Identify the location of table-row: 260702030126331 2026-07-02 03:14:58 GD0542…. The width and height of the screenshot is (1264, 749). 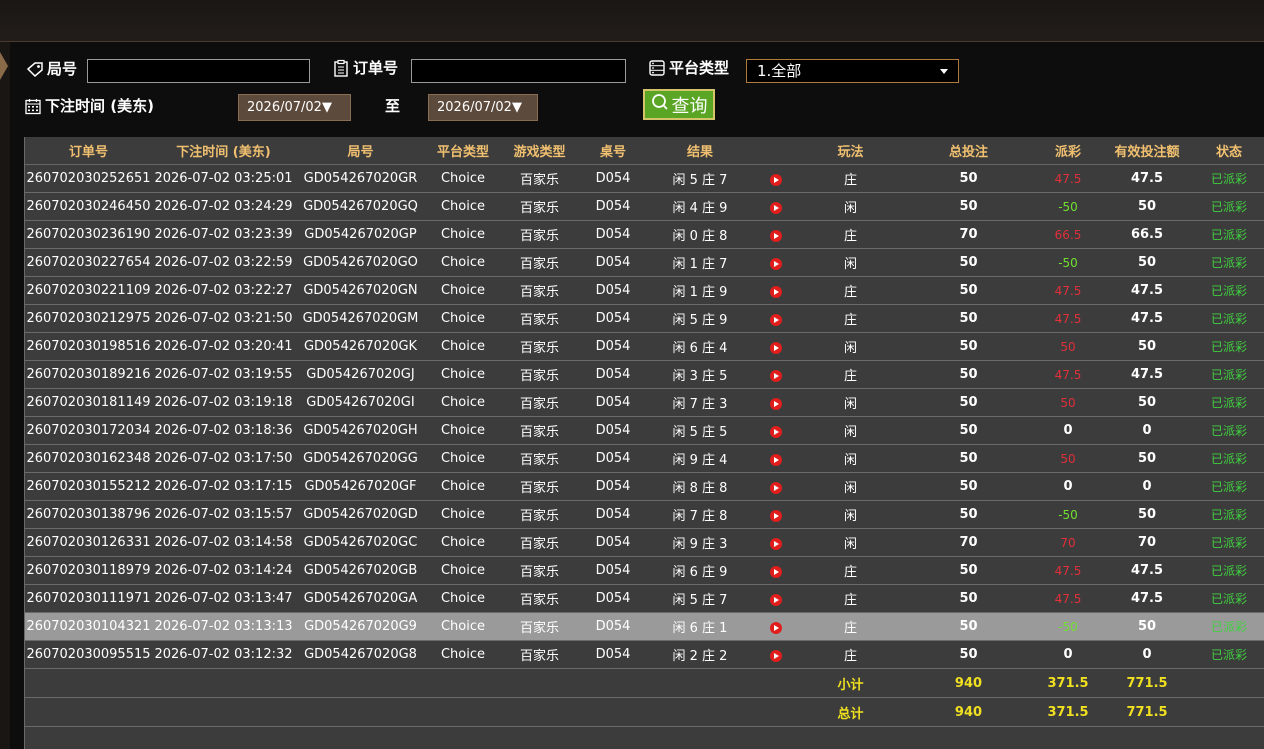
(644, 542).